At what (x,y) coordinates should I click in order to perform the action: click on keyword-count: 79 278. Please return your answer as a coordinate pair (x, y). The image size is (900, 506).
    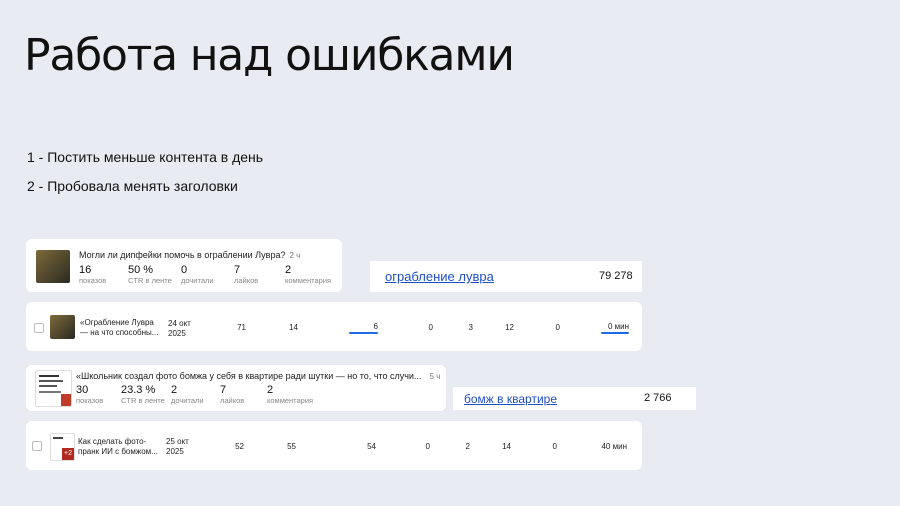
    Looking at the image, I should click on (616, 276).